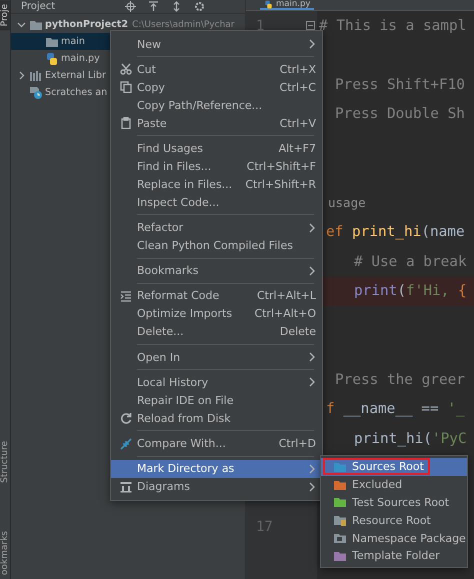 Image resolution: width=474 pixels, height=579 pixels. Describe the element at coordinates (400, 380) in the screenshot. I see `code-line: Press the greer` at that location.